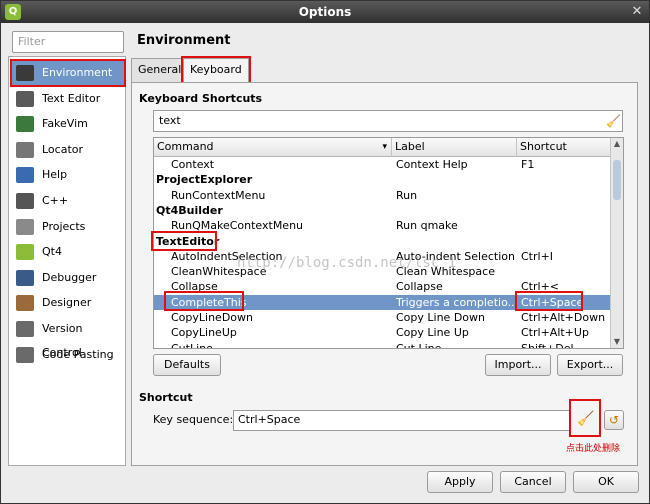 Image resolution: width=650 pixels, height=504 pixels. Describe the element at coordinates (616, 243) in the screenshot. I see `table-scrollbar: ▲ ▼` at that location.